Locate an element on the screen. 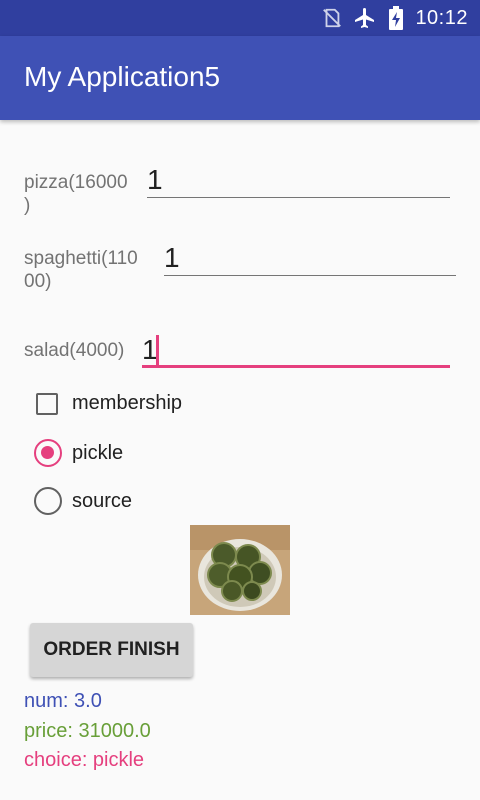 This screenshot has width=480, height=800. battery-charging-icon is located at coordinates (396, 18).